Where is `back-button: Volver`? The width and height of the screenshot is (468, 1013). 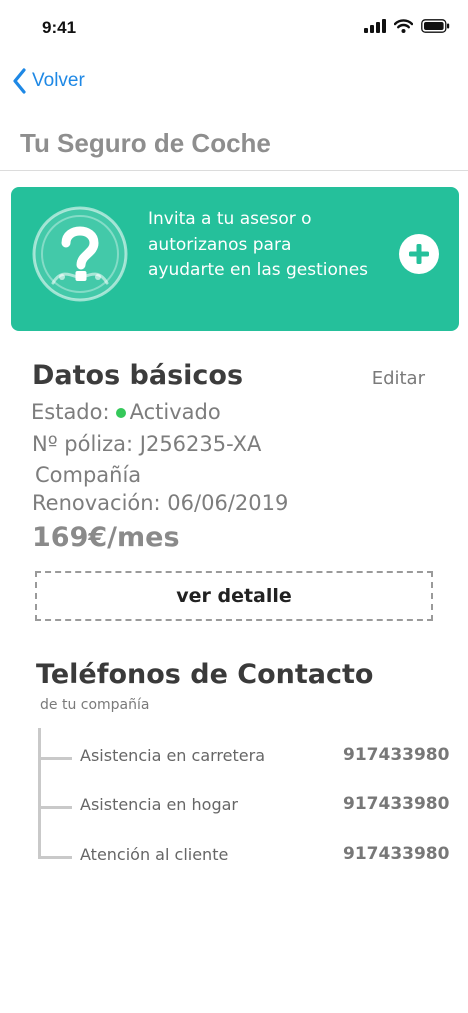 back-button: Volver is located at coordinates (48, 81).